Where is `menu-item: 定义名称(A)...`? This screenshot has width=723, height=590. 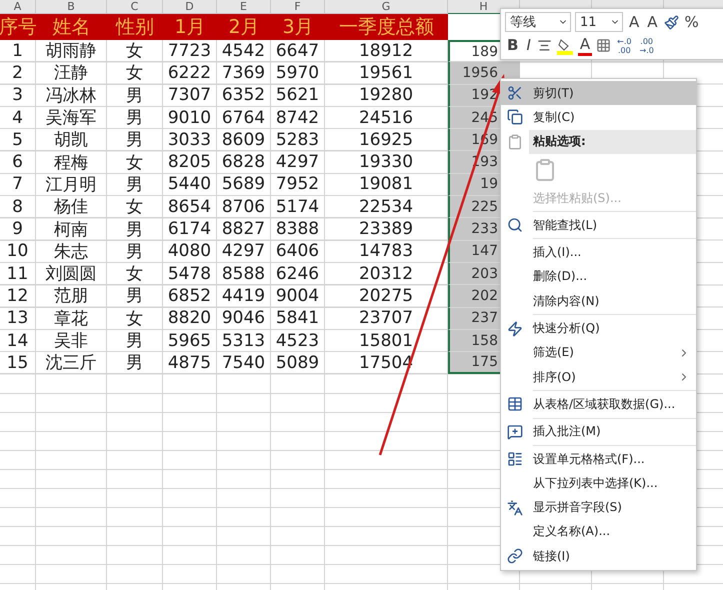 menu-item: 定义名称(A)... is located at coordinates (598, 532).